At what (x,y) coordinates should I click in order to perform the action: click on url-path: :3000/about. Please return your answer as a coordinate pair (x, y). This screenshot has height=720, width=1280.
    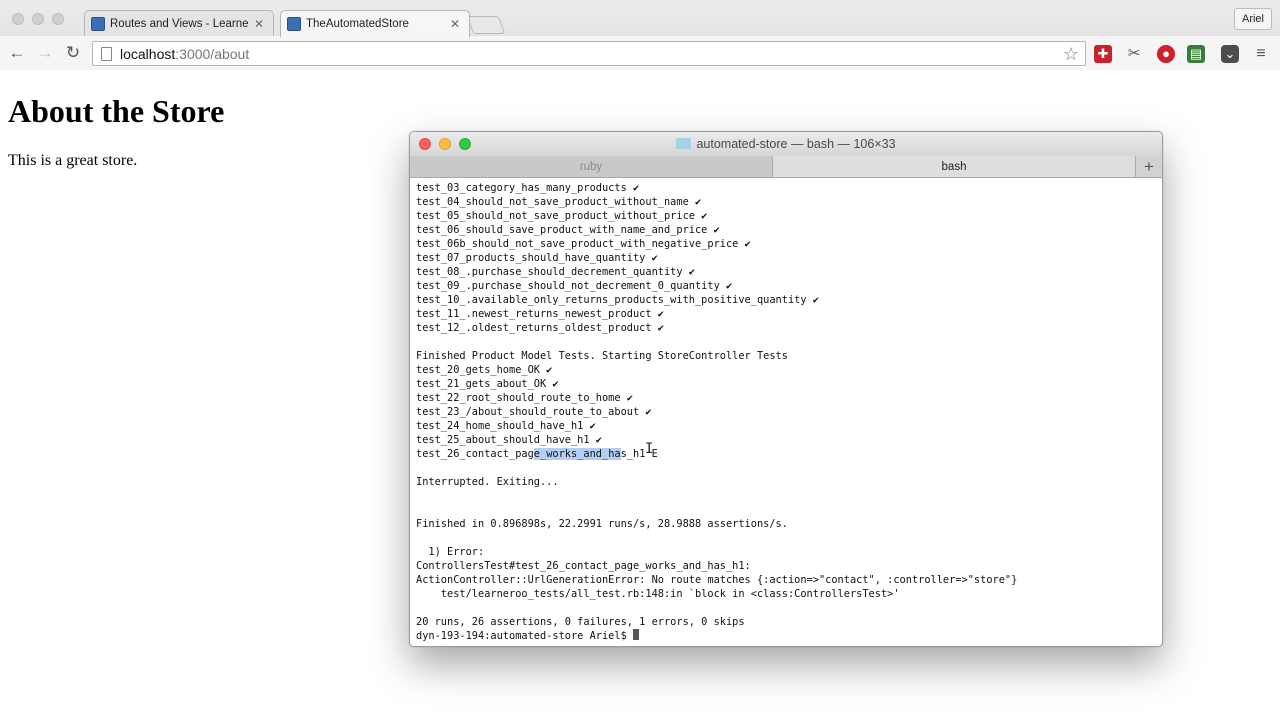
    Looking at the image, I should click on (212, 53).